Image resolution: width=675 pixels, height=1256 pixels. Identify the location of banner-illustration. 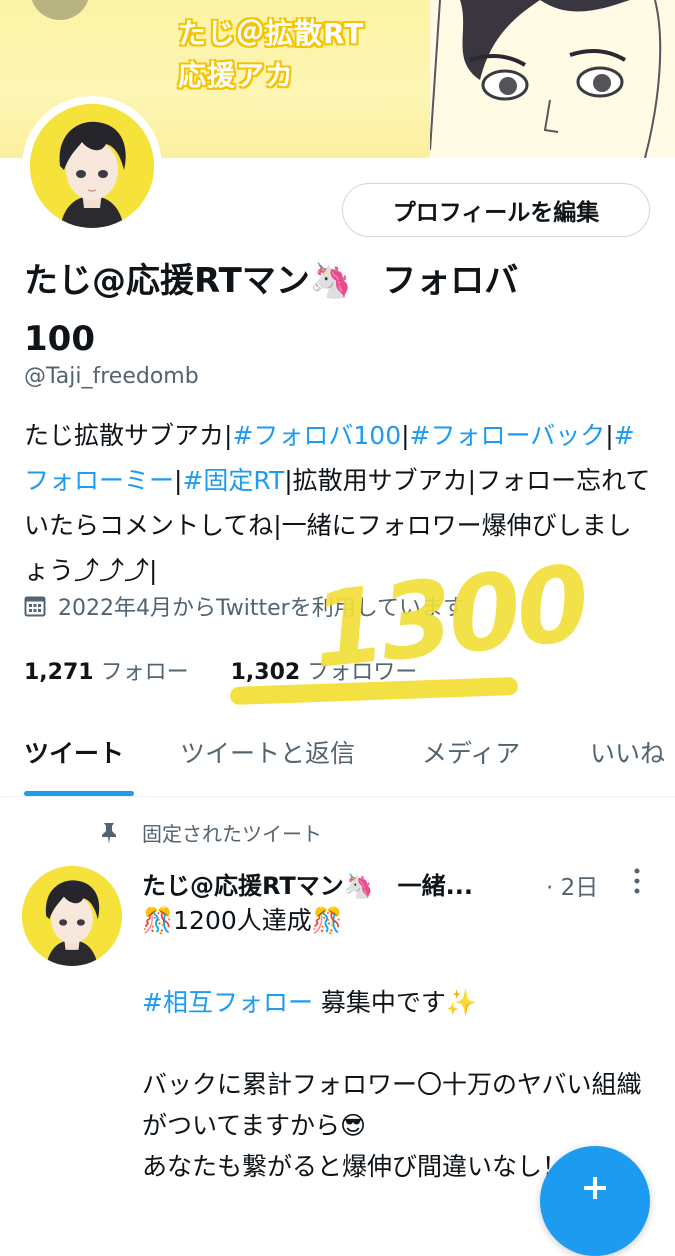
(552, 79).